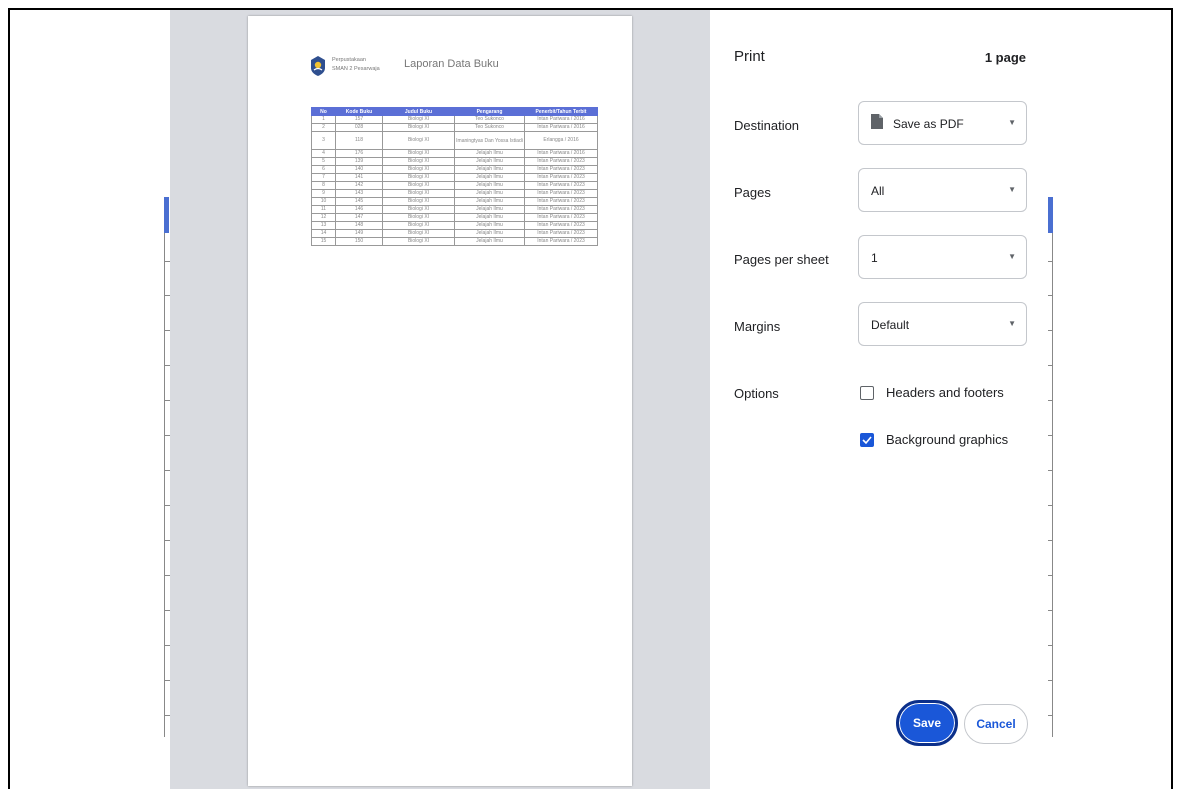  What do you see at coordinates (947, 439) in the screenshot?
I see `background-graphics-label: Background graphics` at bounding box center [947, 439].